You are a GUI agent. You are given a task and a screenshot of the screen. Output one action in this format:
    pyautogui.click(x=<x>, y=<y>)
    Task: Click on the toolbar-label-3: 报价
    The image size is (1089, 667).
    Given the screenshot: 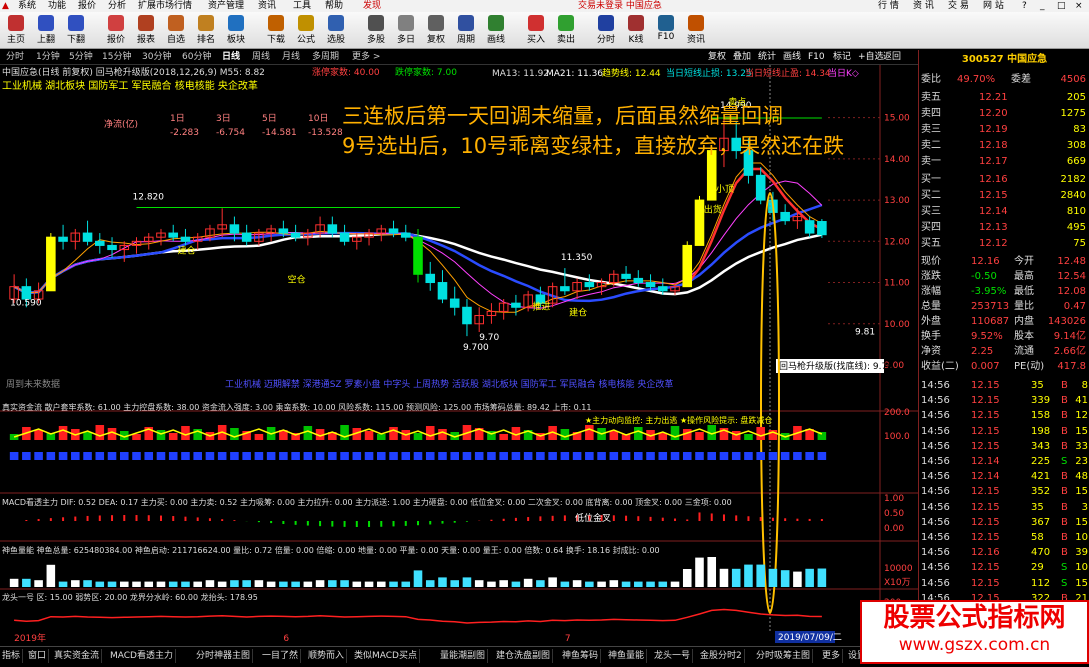 What is the action you would take?
    pyautogui.click(x=116, y=40)
    